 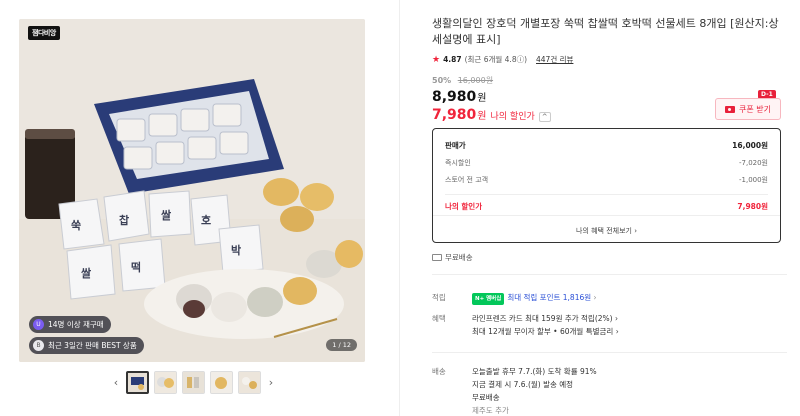 I want to click on original-price: 16,000원, so click(x=475, y=80).